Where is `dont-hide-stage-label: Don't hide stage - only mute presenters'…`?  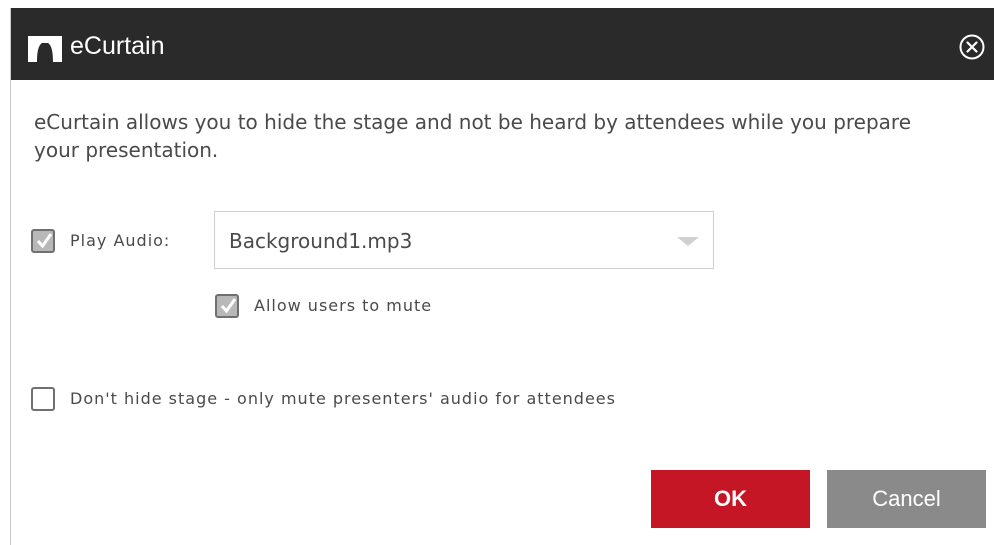
dont-hide-stage-label: Don't hide stage - only mute presenters'… is located at coordinates (343, 398).